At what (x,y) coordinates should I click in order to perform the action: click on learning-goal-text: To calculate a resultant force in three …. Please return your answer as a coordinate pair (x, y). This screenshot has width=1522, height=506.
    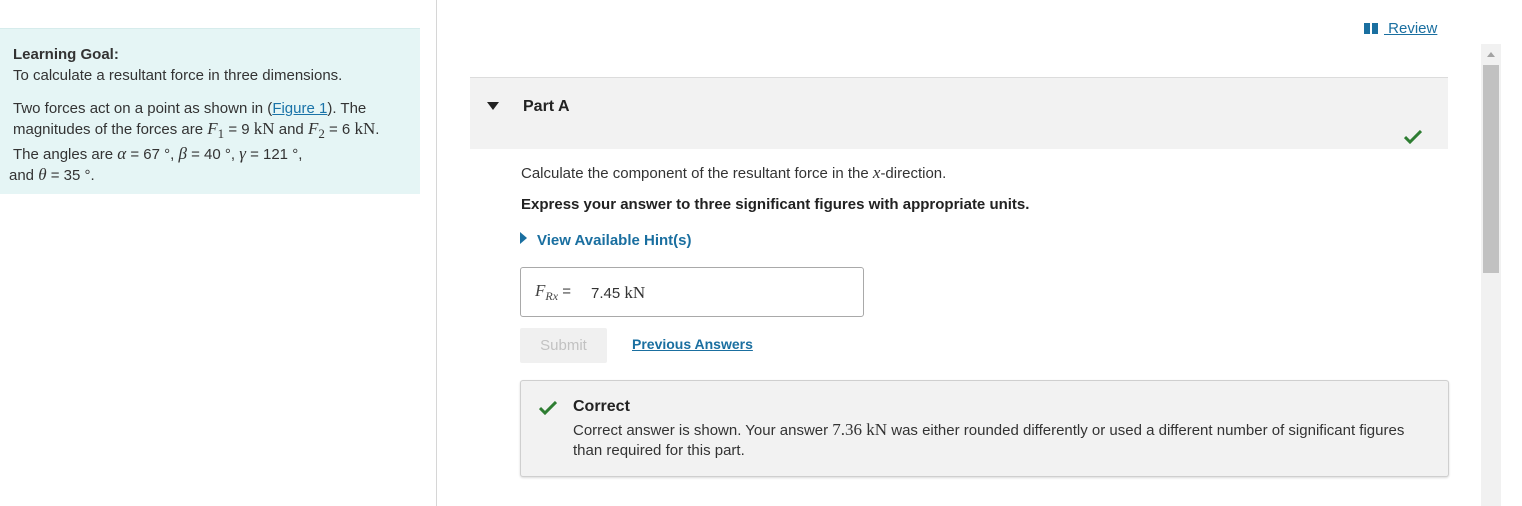
    Looking at the image, I should click on (178, 75).